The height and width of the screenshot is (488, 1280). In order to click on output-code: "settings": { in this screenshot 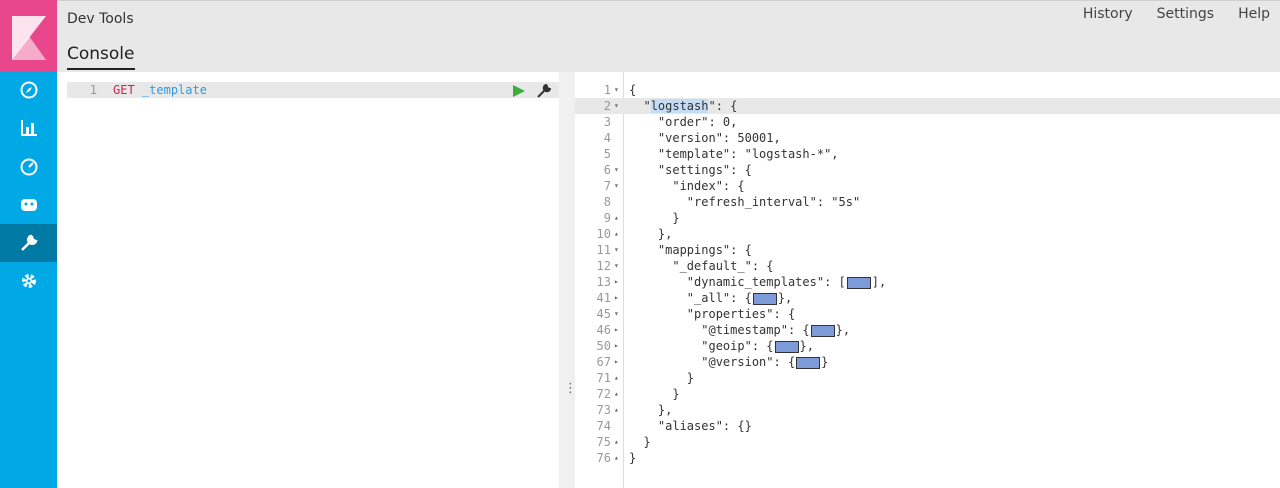, I will do `click(690, 170)`.